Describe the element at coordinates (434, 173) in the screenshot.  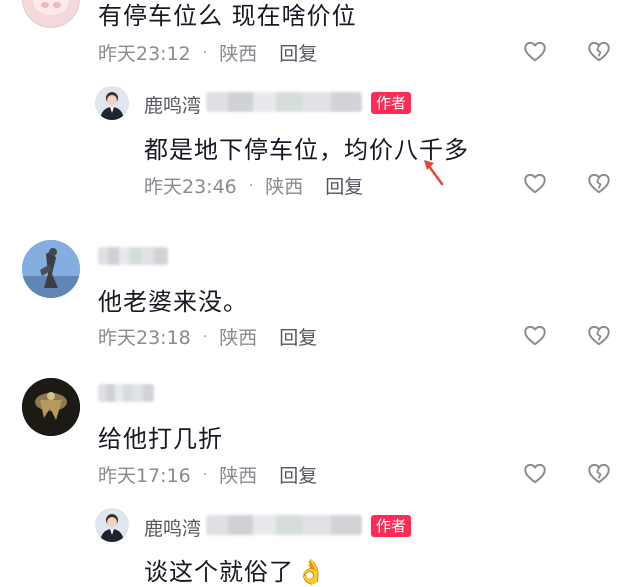
I see `arrow-annotation` at that location.